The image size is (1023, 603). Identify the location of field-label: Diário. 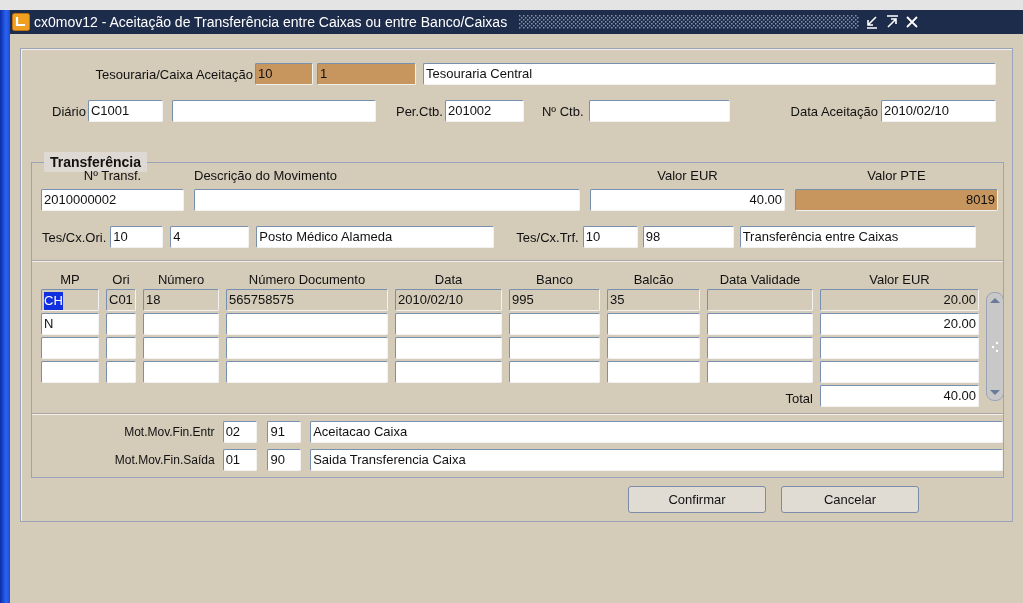
(69, 111).